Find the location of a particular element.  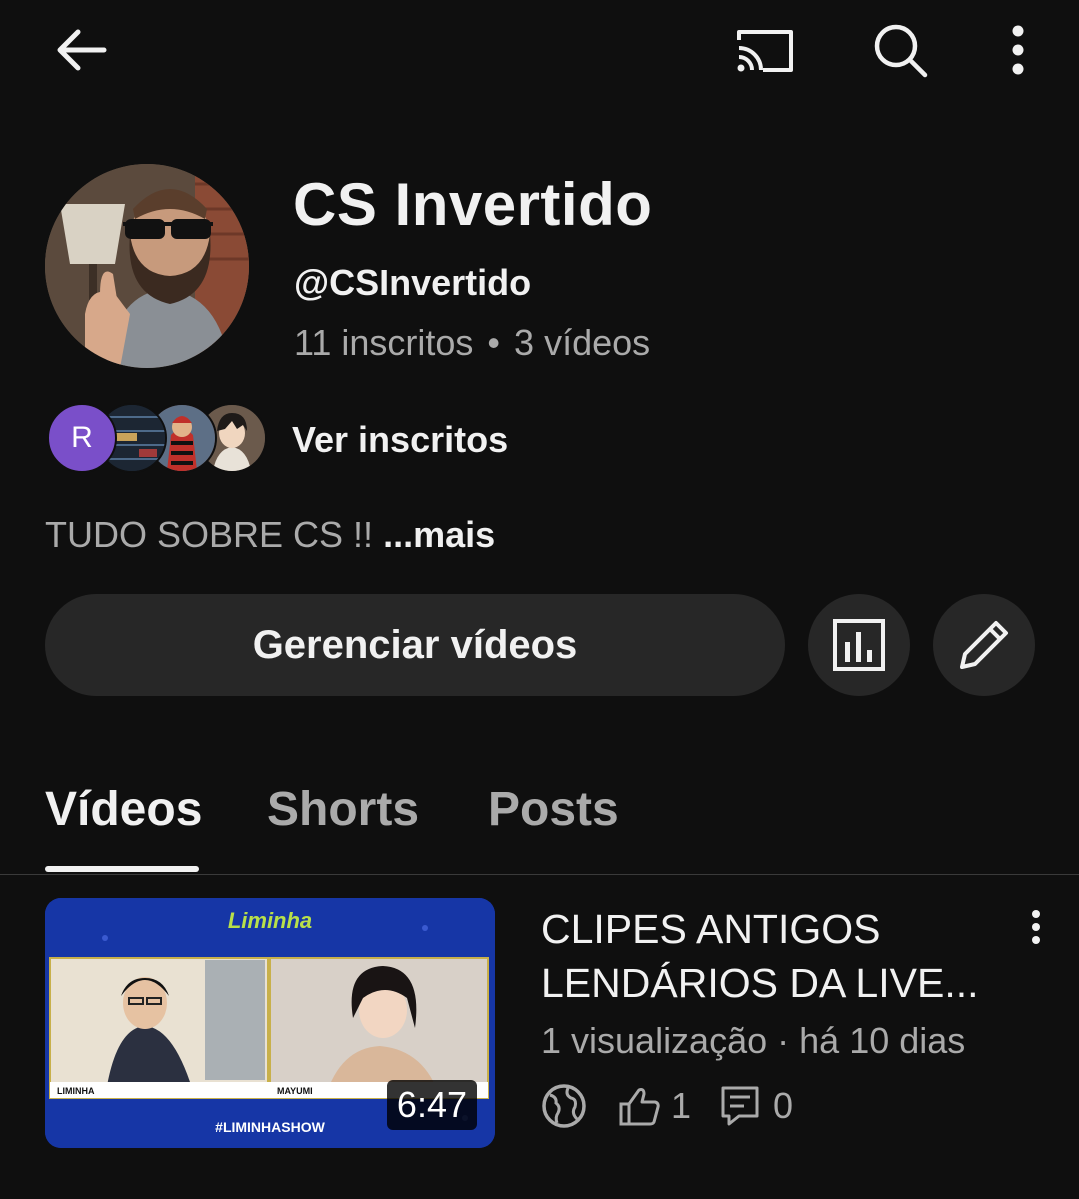

video-views: 1 visualização is located at coordinates (654, 1040).